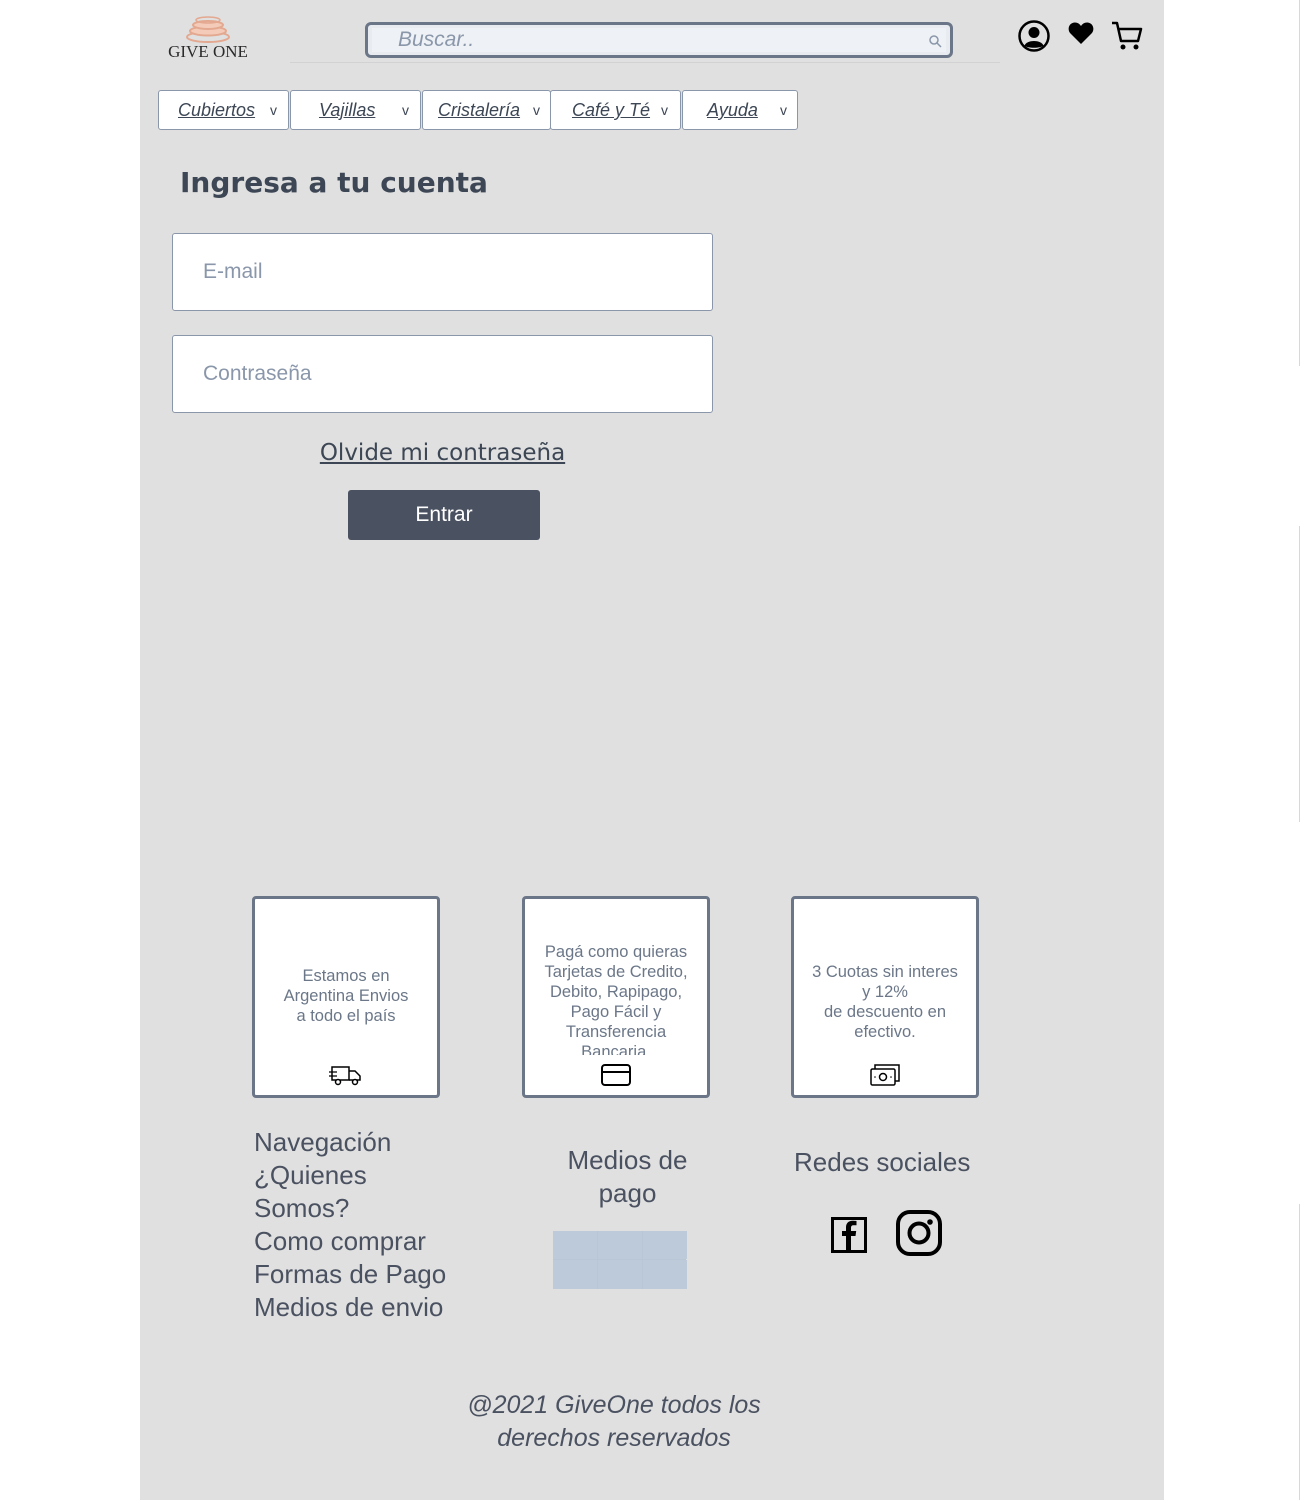  What do you see at coordinates (627, 1176) in the screenshot?
I see `payment-methods-title: Medios de pago` at bounding box center [627, 1176].